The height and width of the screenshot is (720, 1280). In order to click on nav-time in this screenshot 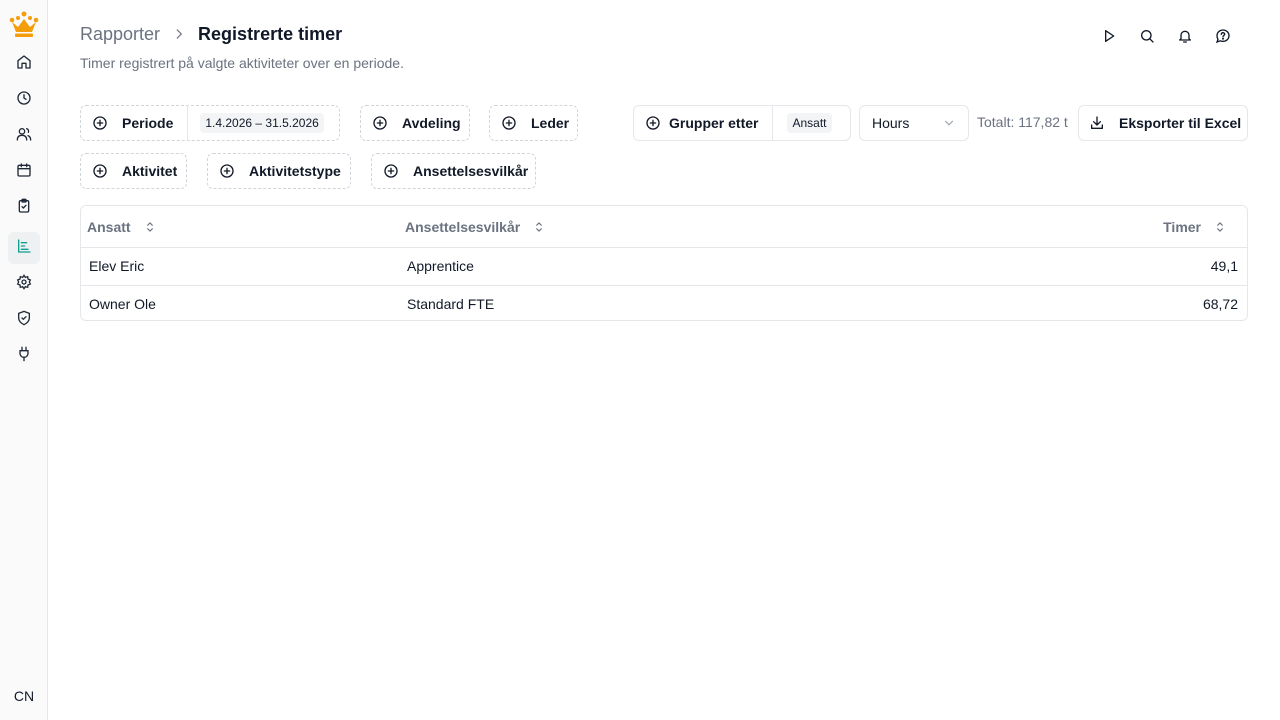, I will do `click(24, 100)`.